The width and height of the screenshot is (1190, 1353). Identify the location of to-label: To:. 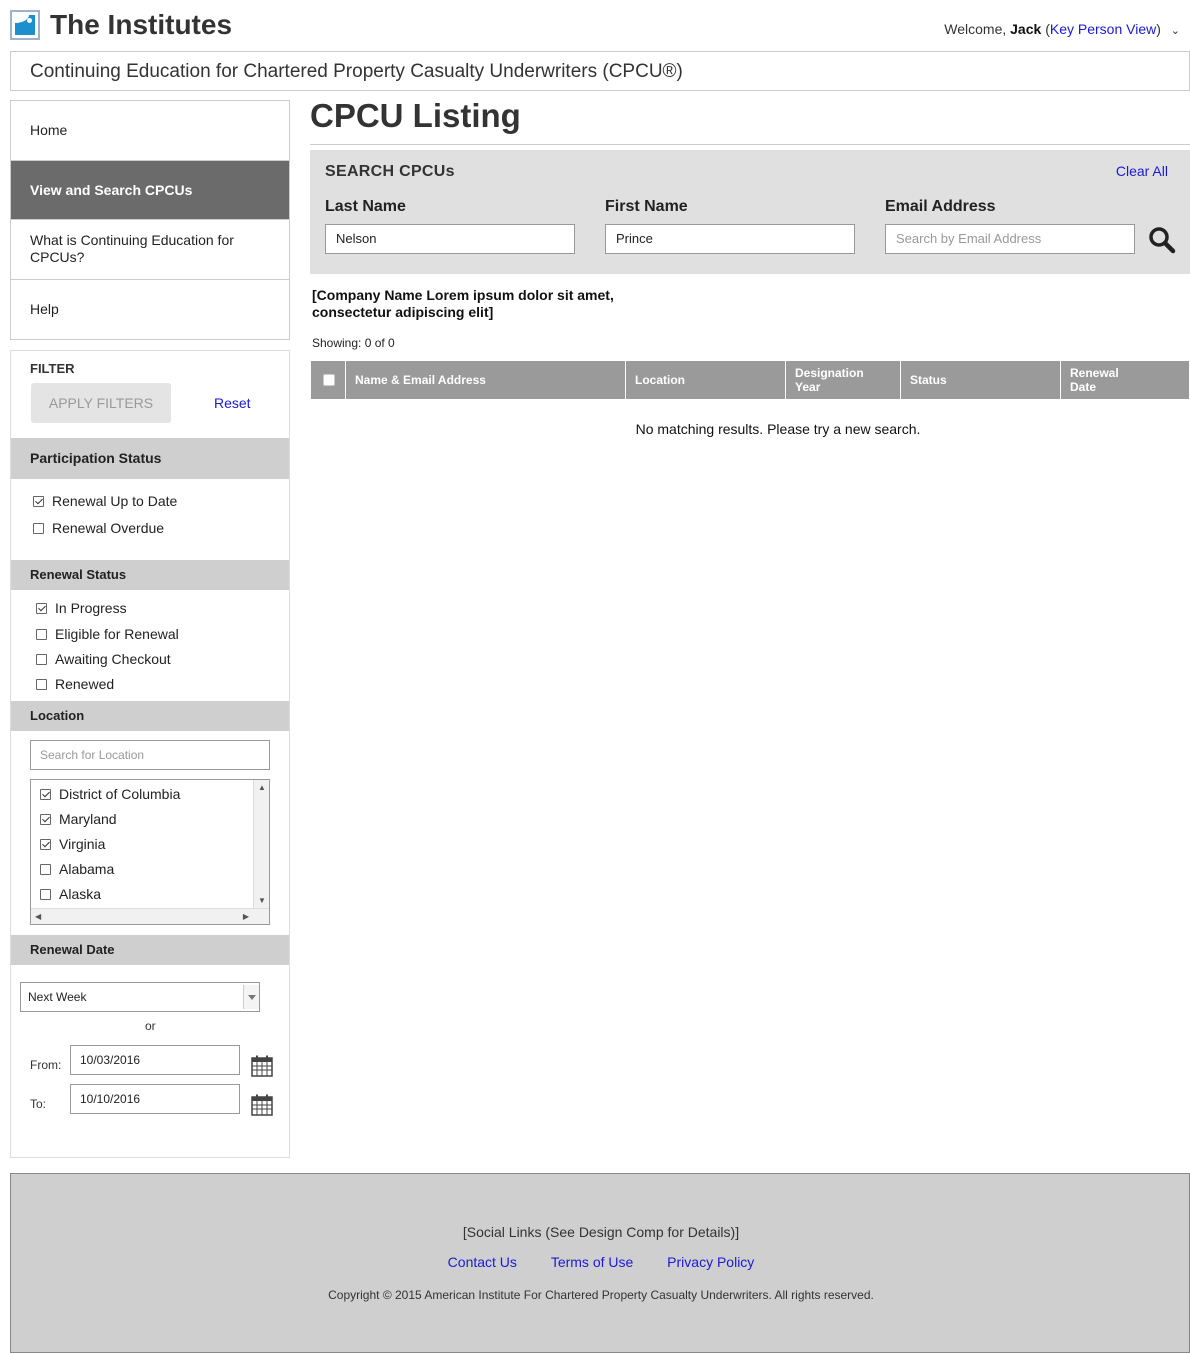
(38, 1104).